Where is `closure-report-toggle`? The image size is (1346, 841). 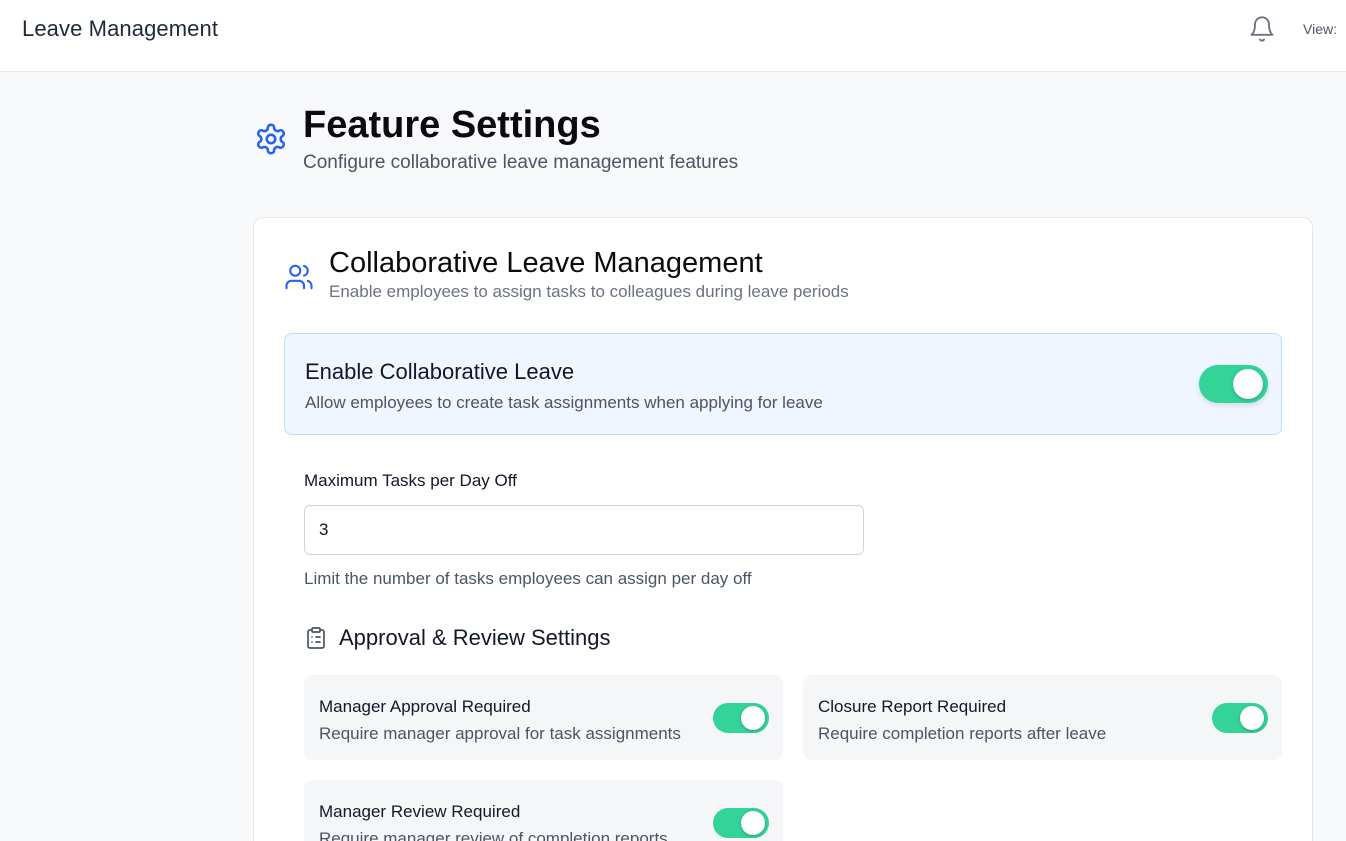
closure-report-toggle is located at coordinates (1240, 718).